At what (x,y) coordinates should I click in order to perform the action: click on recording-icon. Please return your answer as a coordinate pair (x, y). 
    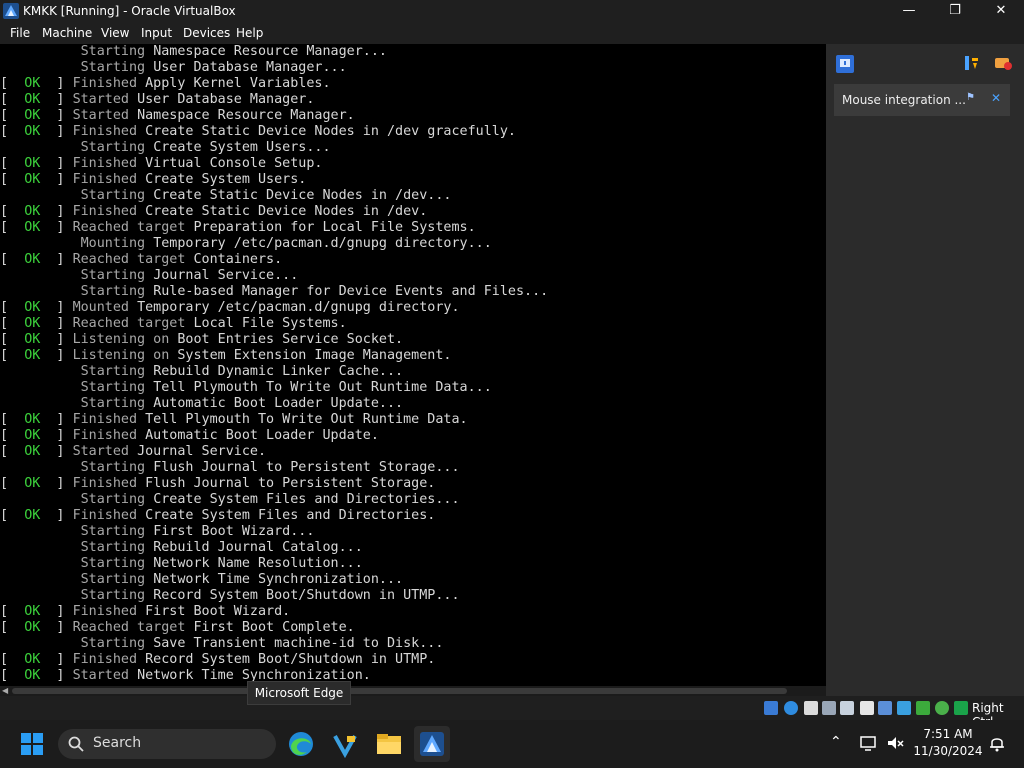
    Looking at the image, I should click on (904, 708).